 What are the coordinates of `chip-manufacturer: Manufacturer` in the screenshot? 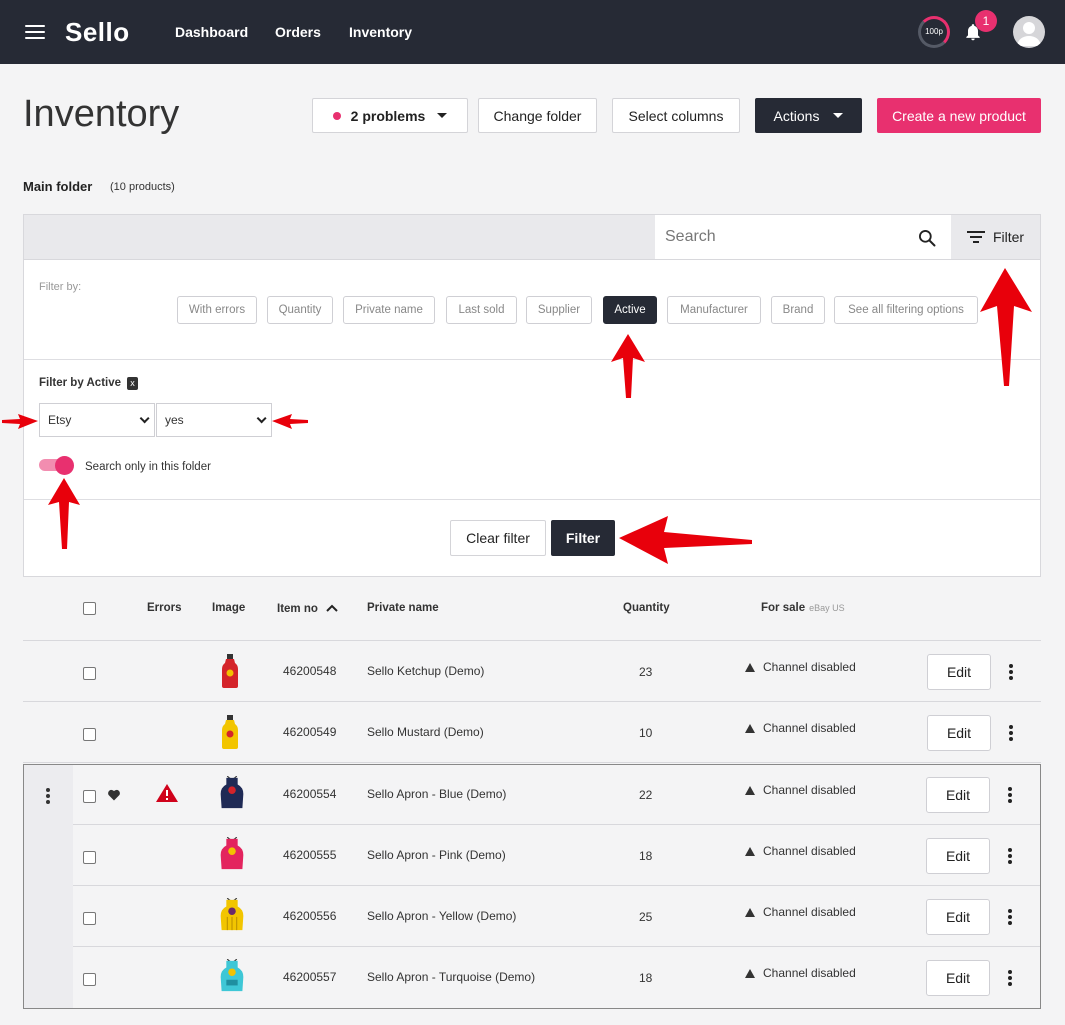 It's located at (714, 310).